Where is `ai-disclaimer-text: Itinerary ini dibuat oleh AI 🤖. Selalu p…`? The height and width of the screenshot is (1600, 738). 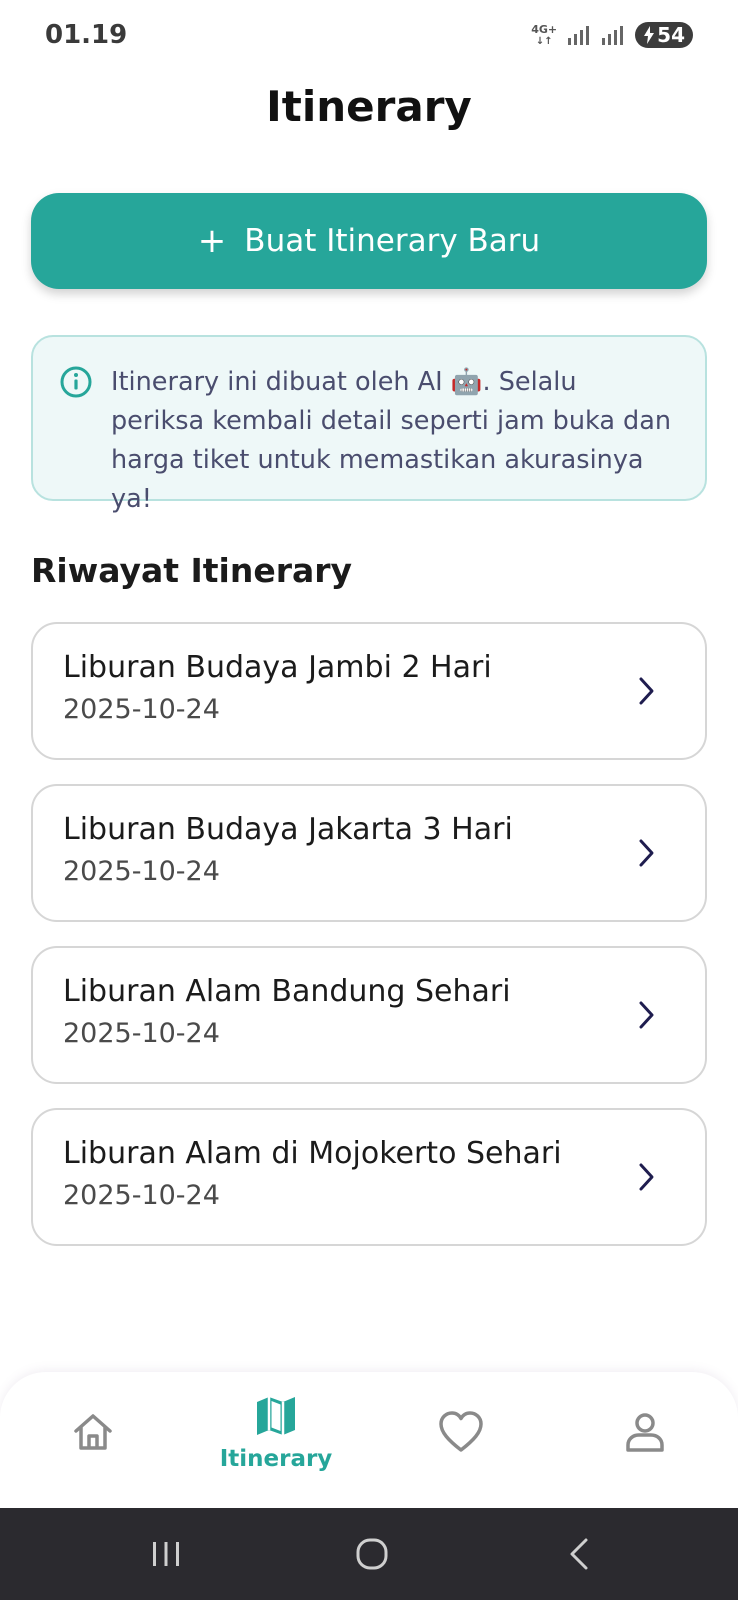 ai-disclaimer-text: Itinerary ini dibuat oleh AI 🤖. Selalu p… is located at coordinates (391, 440).